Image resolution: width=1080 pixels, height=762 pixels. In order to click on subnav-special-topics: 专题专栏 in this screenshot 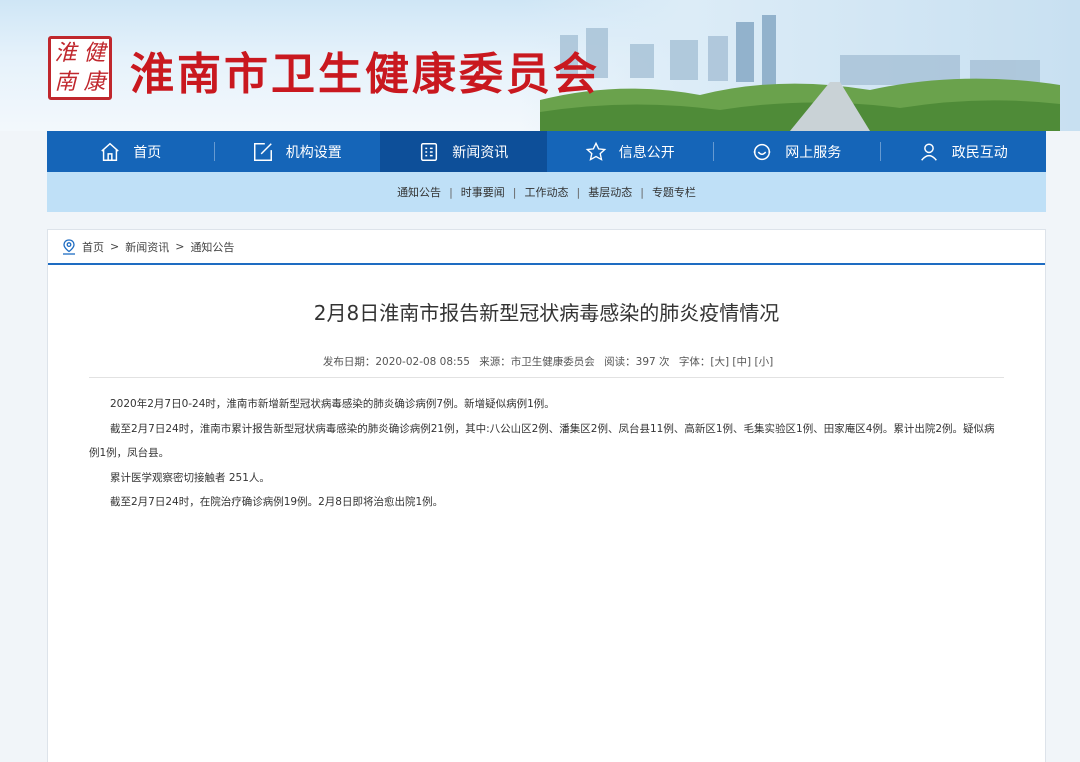, I will do `click(674, 192)`.